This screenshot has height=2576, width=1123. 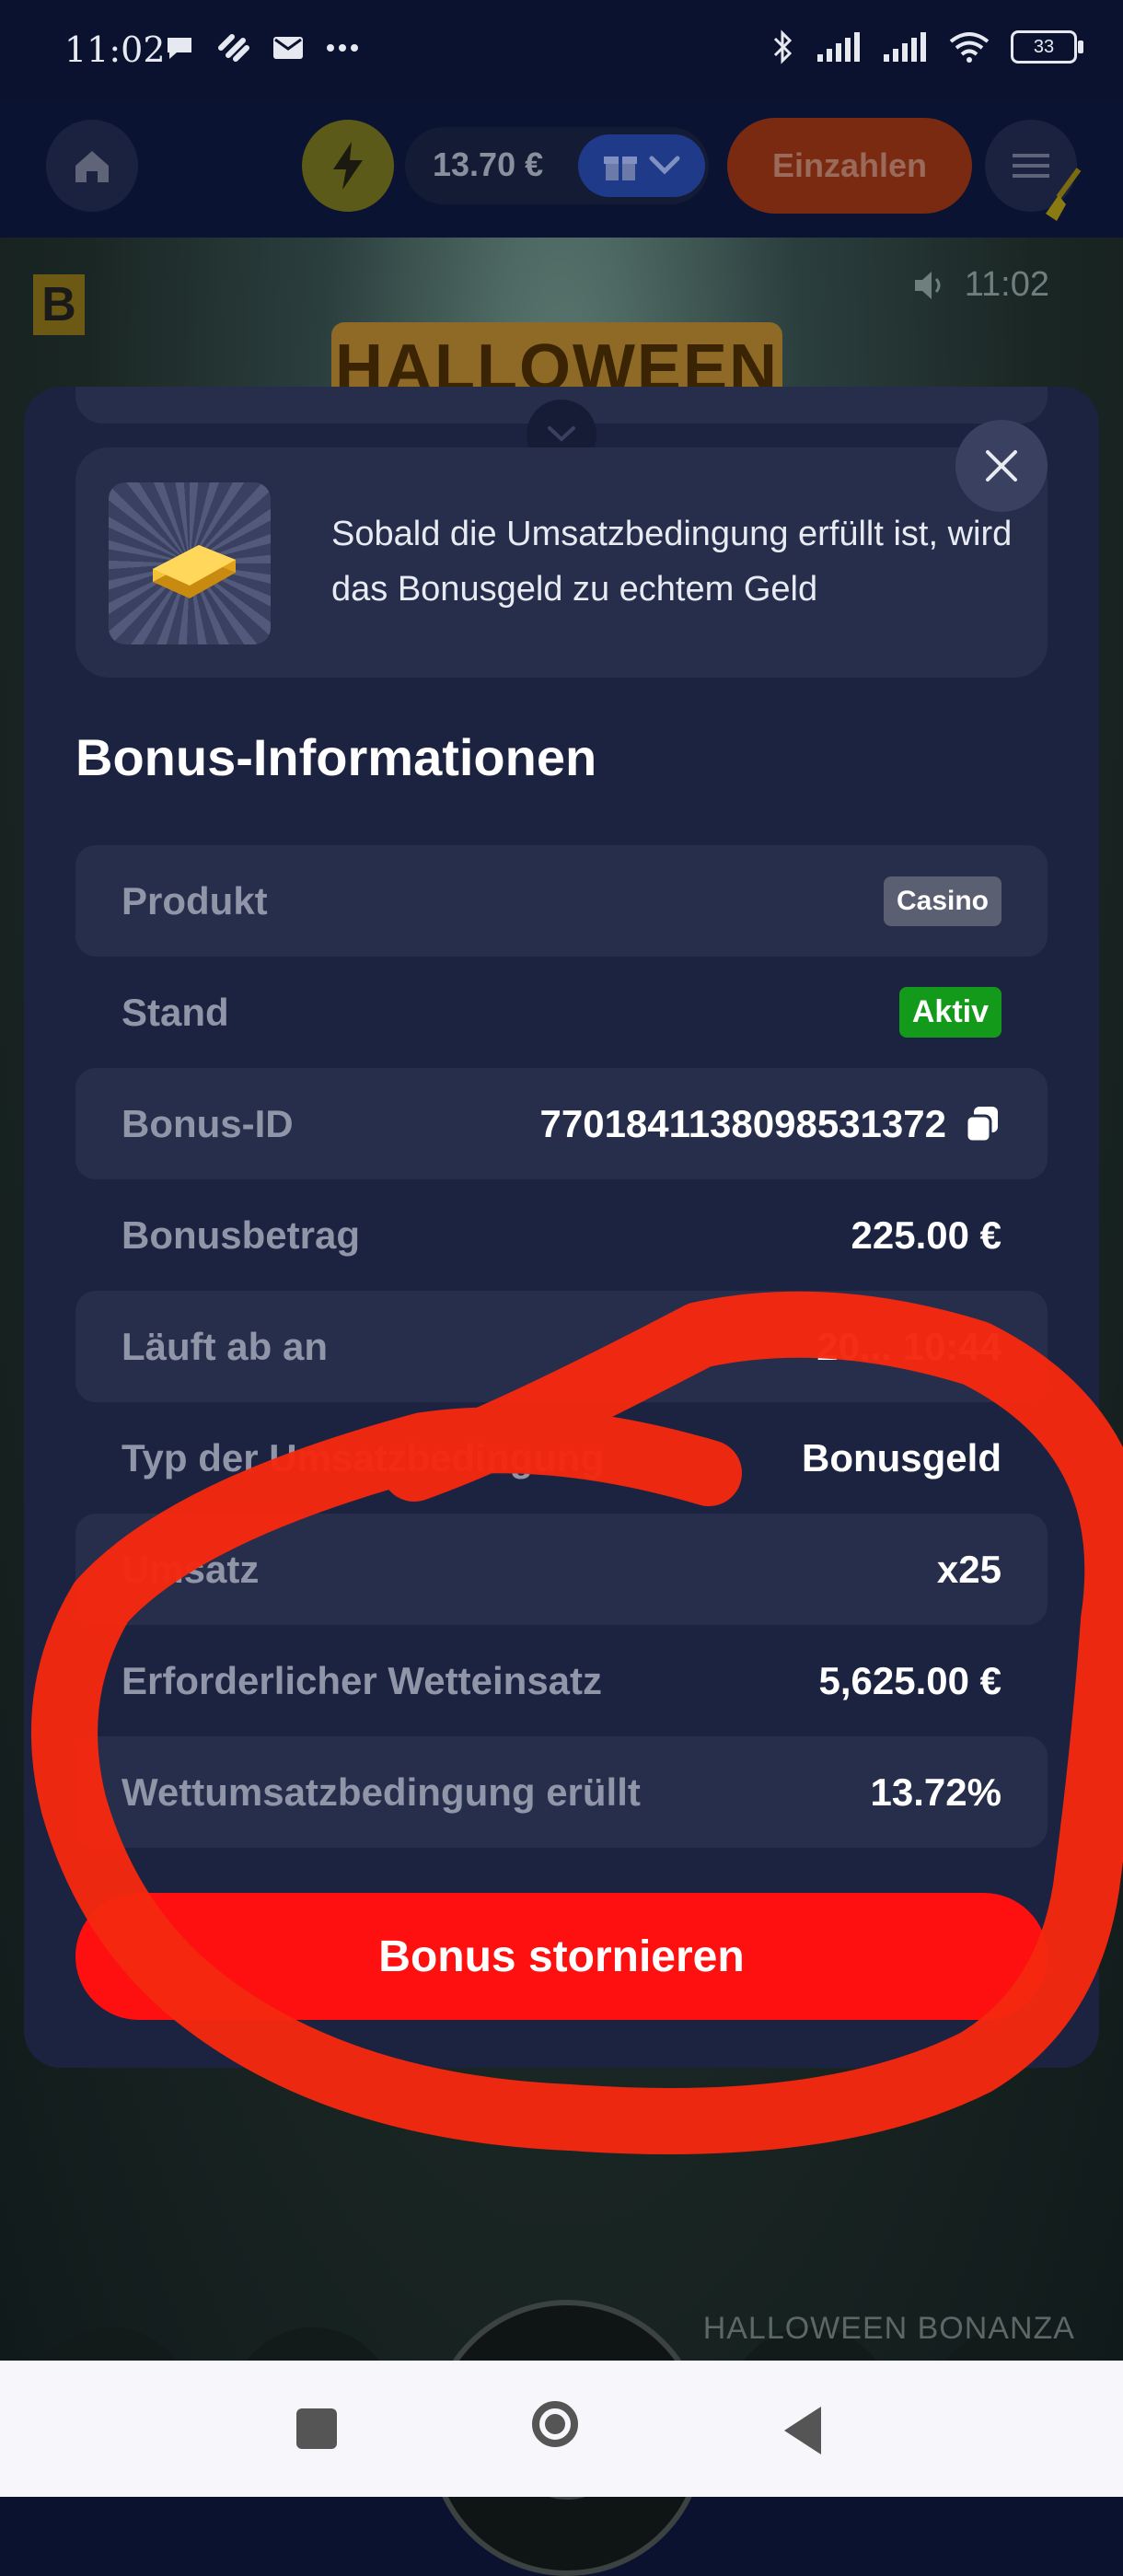 I want to click on home-icon, so click(x=92, y=166).